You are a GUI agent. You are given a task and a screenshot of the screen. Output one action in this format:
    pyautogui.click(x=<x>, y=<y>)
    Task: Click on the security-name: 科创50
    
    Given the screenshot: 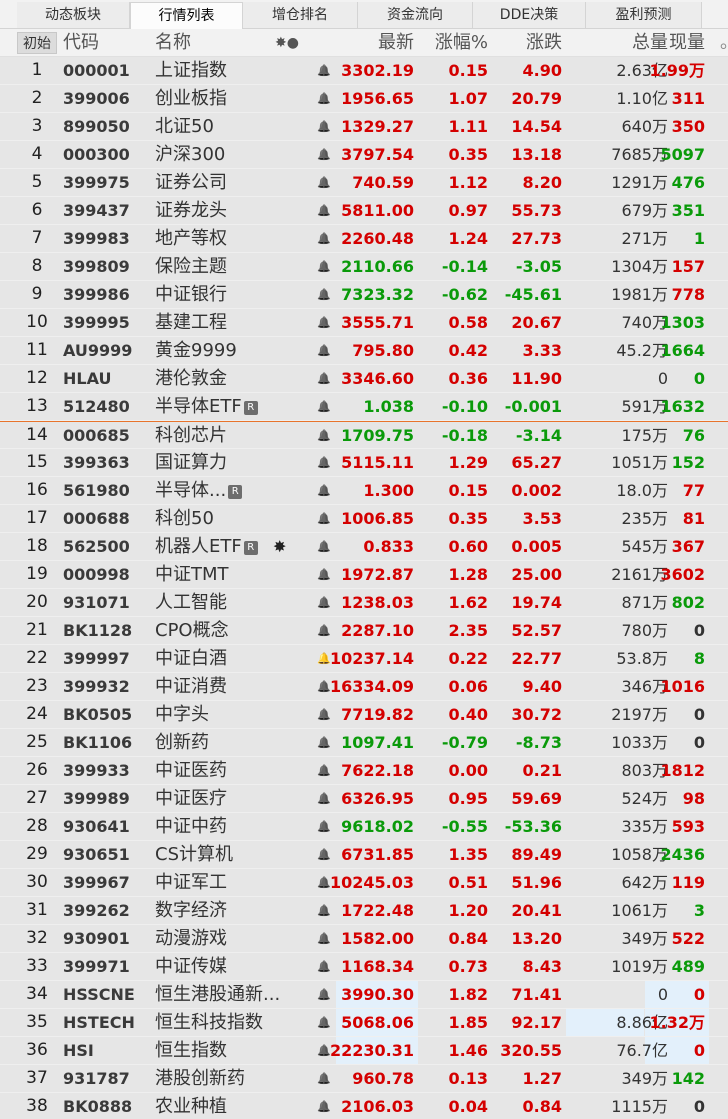 What is the action you would take?
    pyautogui.click(x=184, y=518)
    